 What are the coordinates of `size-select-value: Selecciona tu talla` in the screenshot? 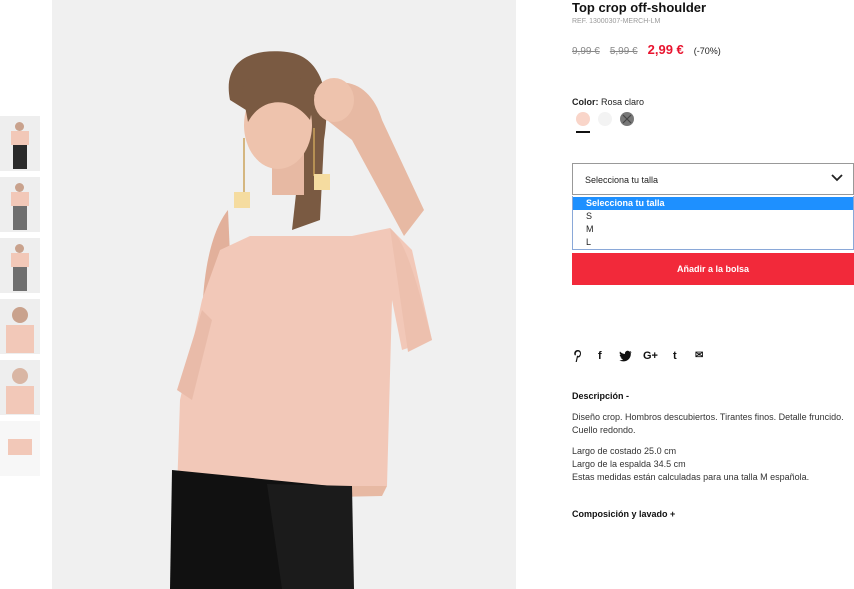 It's located at (622, 180).